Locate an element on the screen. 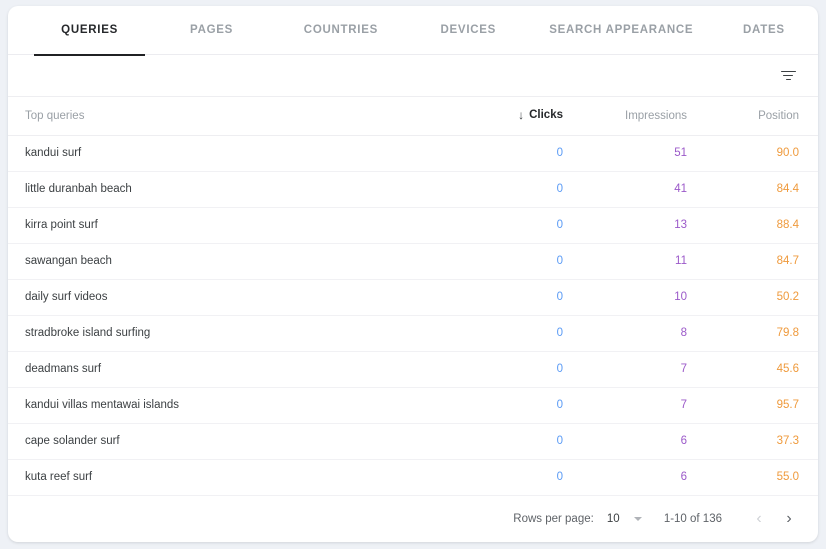 This screenshot has width=826, height=549. previous-page-button: ‹ is located at coordinates (759, 519).